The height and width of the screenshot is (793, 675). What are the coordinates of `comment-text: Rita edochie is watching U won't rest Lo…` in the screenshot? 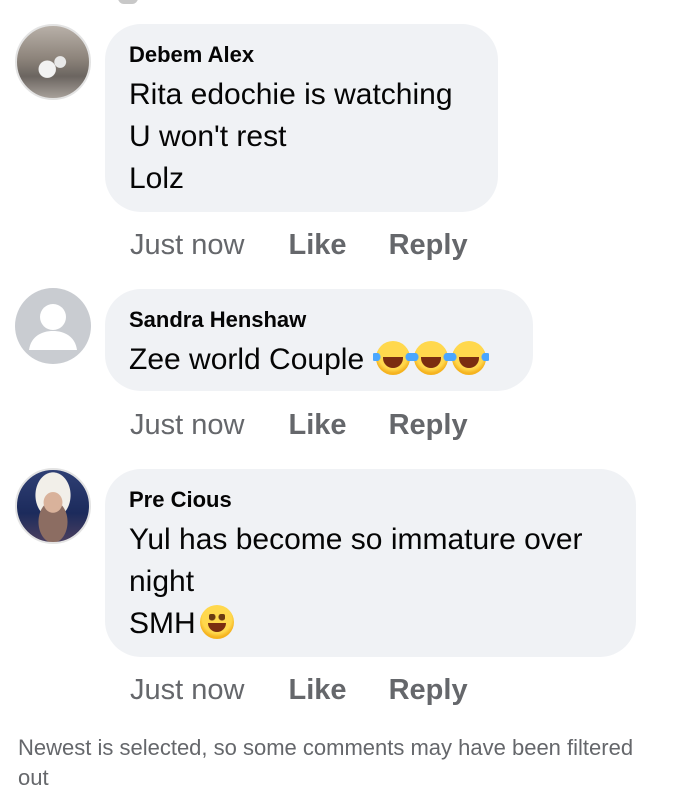 It's located at (301, 137).